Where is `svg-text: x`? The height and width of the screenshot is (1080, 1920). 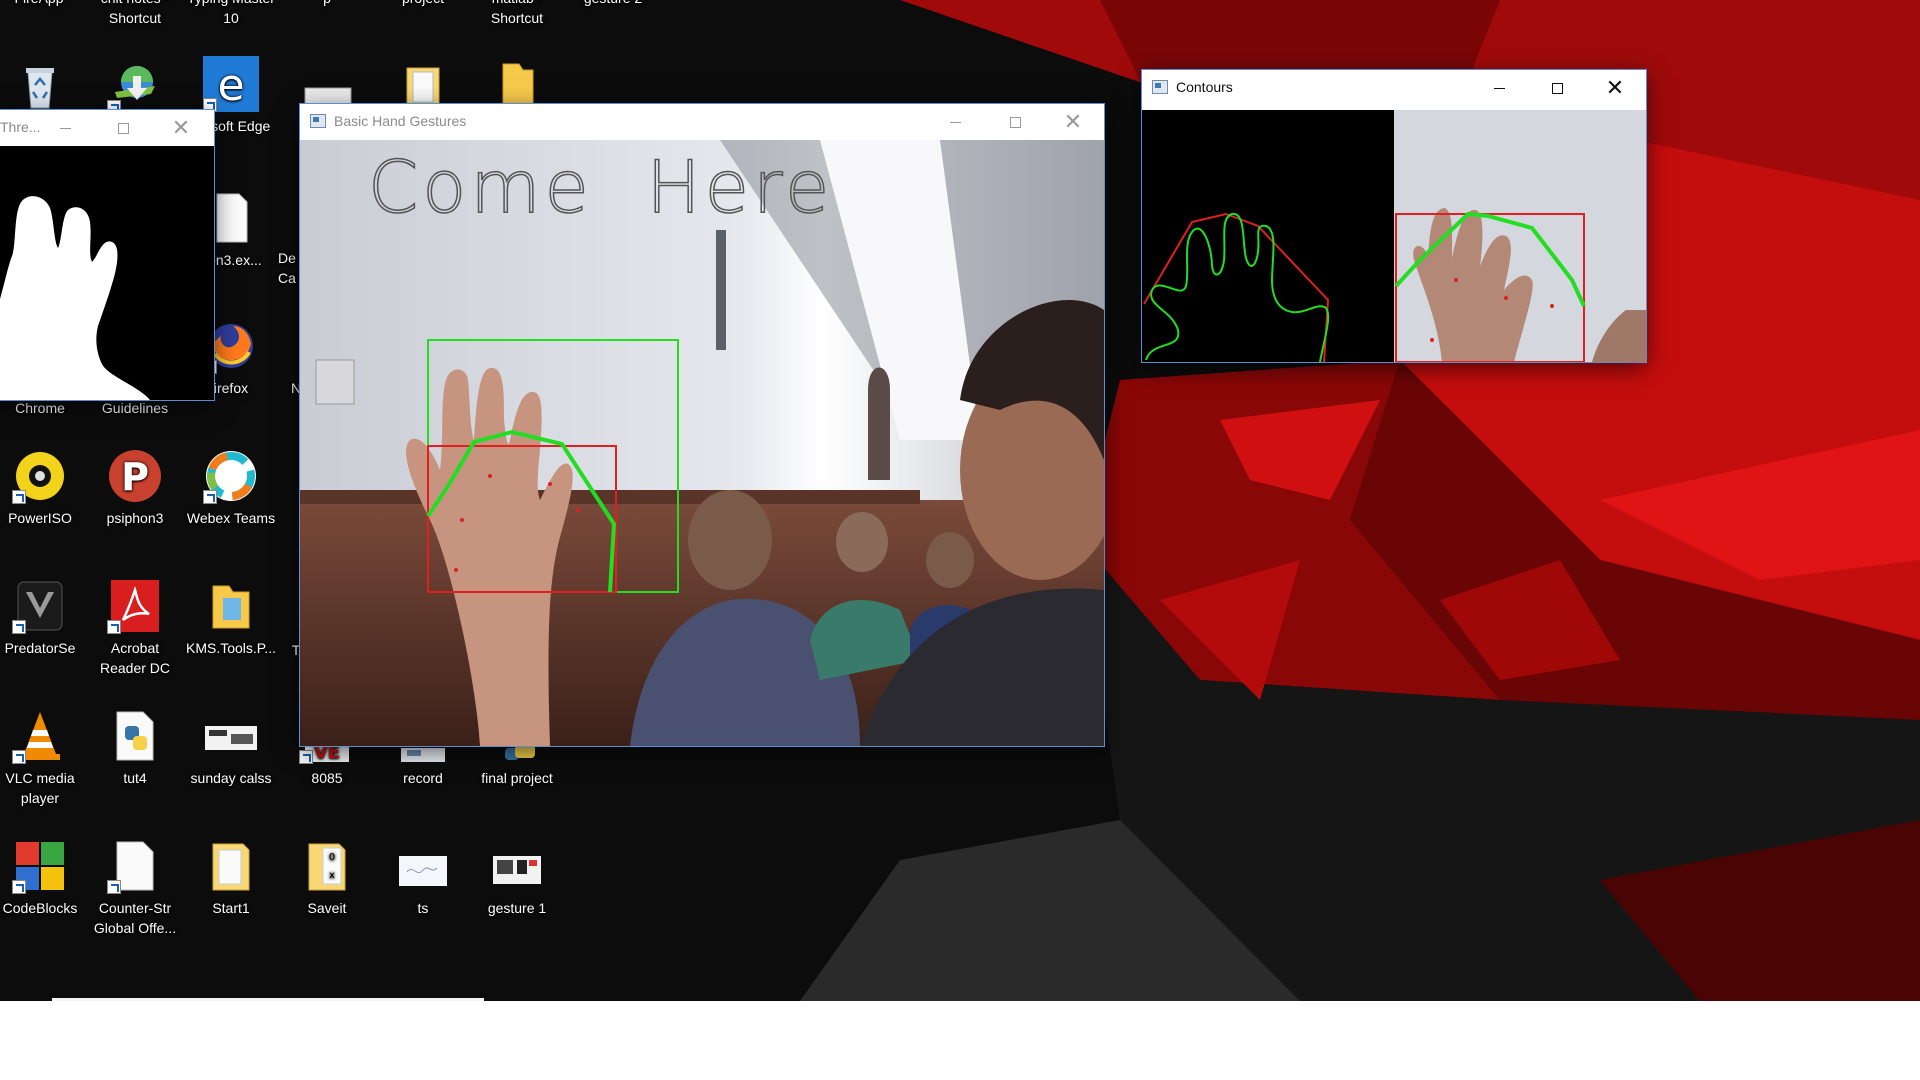
svg-text: x is located at coordinates (332, 875).